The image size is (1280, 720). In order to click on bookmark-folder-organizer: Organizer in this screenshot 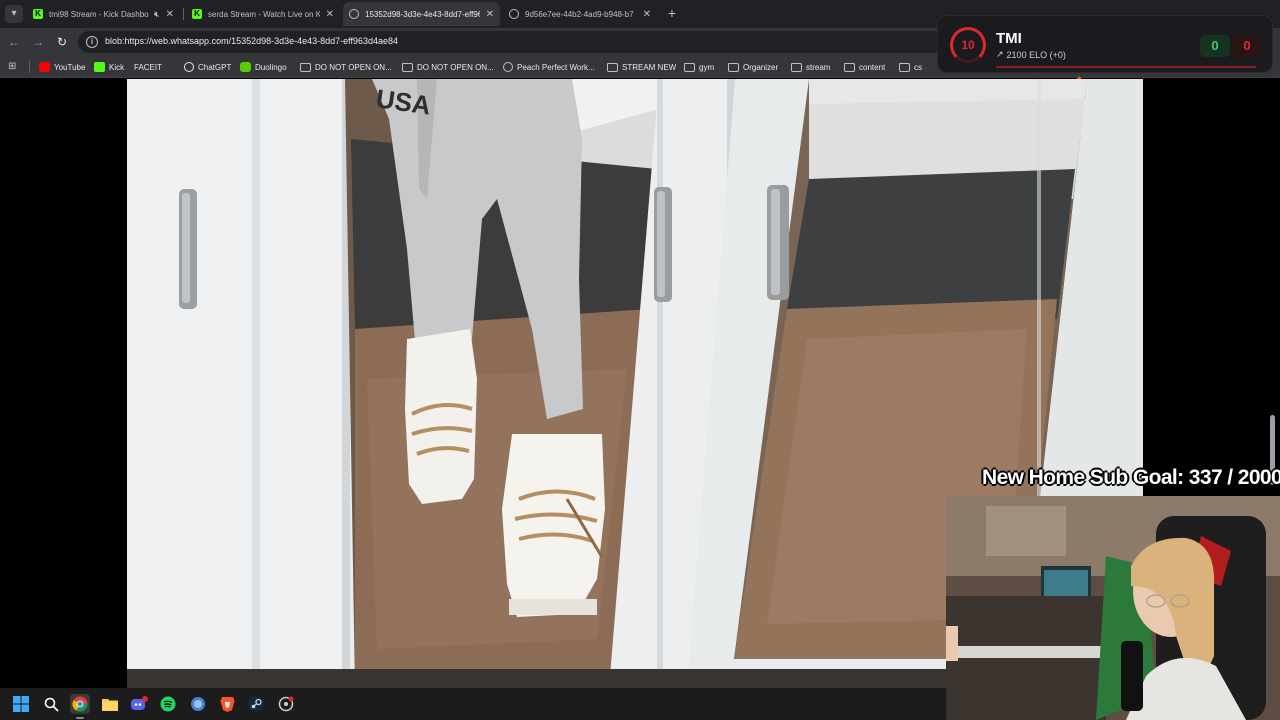, I will do `click(753, 67)`.